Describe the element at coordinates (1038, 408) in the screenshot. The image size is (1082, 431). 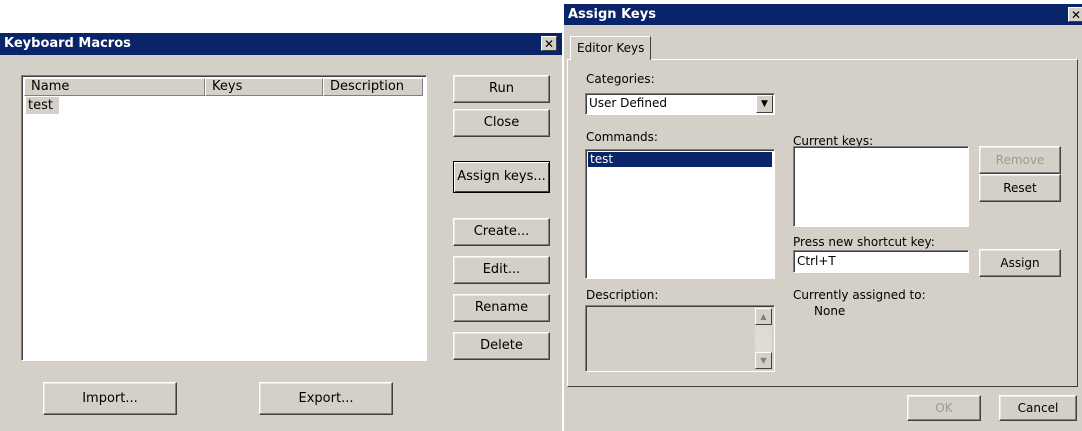
I see `cancel-button: Cancel` at that location.